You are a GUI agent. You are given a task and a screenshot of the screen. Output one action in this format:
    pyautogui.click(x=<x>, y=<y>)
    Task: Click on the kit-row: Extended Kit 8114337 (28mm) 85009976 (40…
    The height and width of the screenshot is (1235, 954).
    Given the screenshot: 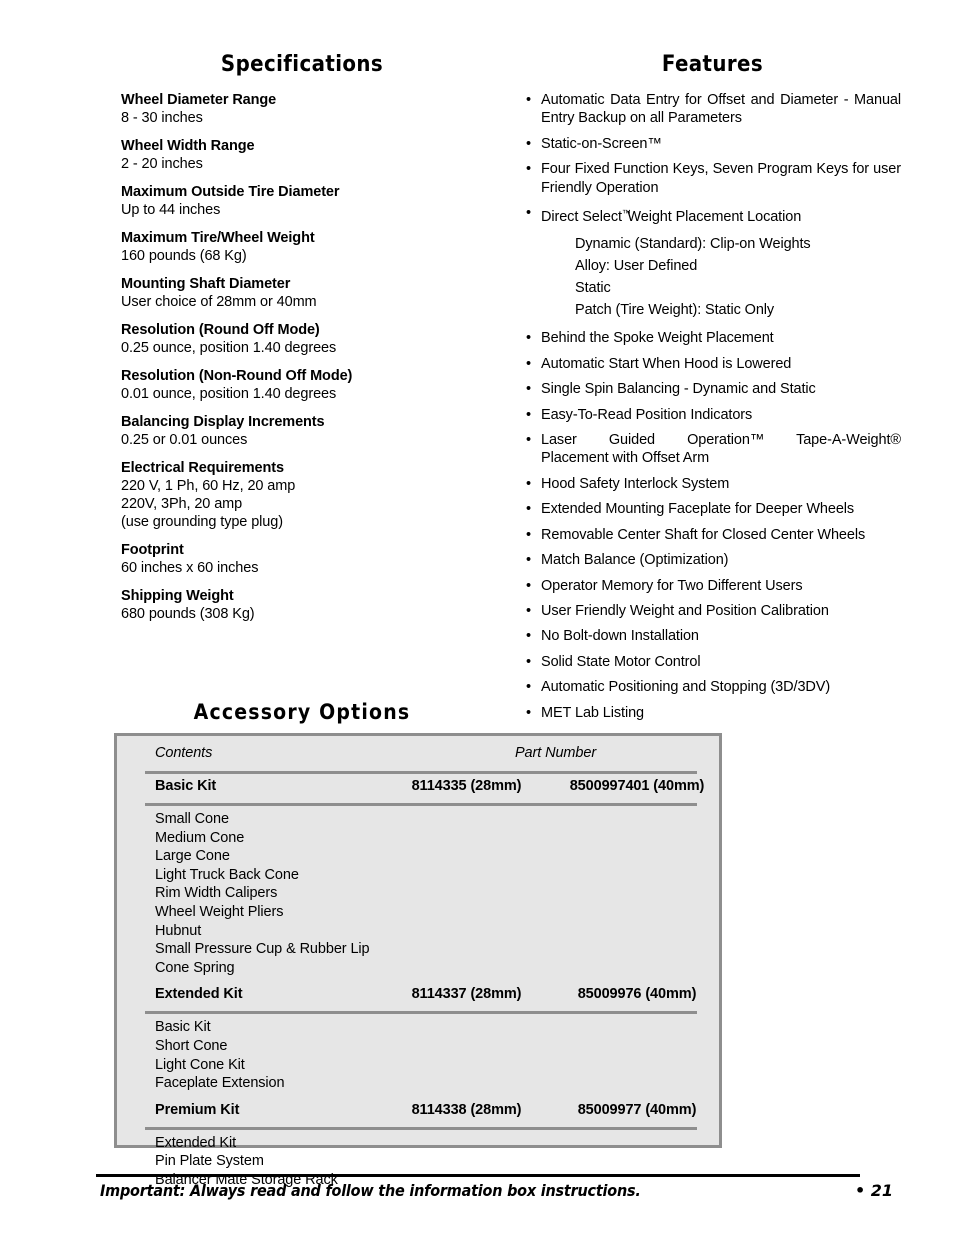 What is the action you would take?
    pyautogui.click(x=418, y=998)
    